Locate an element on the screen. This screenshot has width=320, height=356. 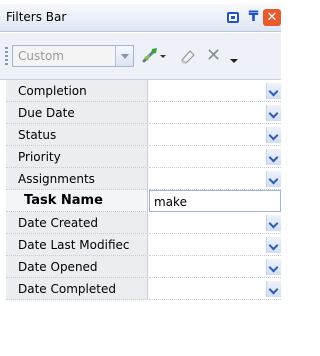
eraser-icon is located at coordinates (188, 56).